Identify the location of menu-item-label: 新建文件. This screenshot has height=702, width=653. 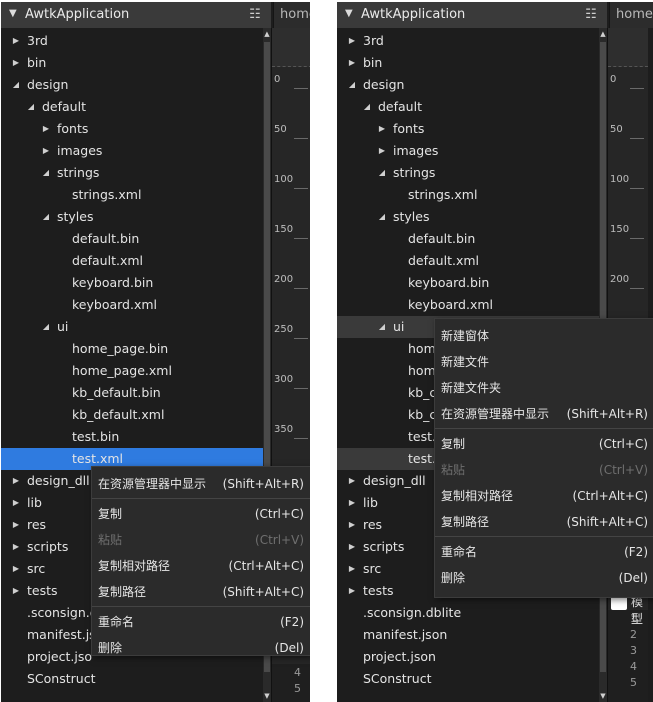
(465, 362).